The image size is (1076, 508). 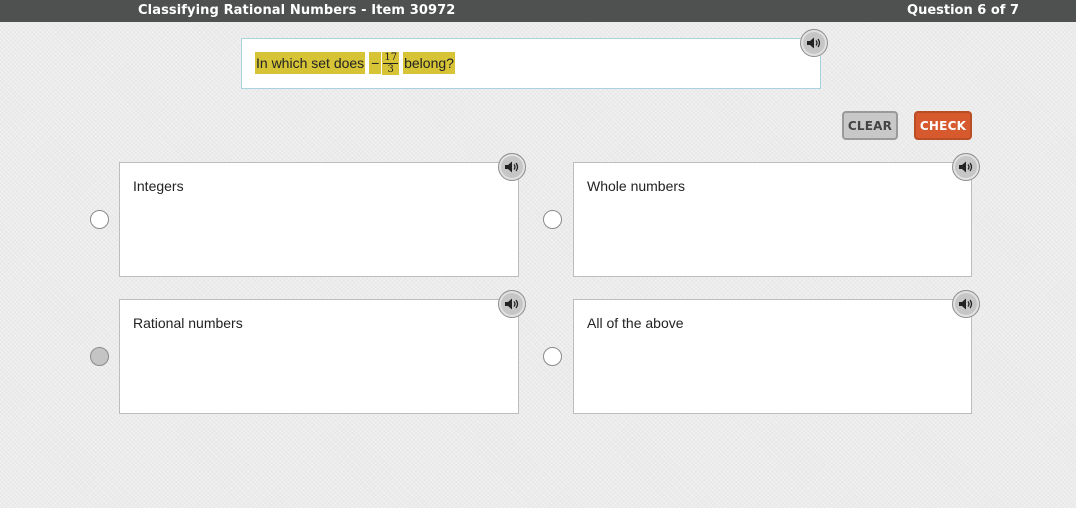 What do you see at coordinates (99, 356) in the screenshot?
I see `radio-rational-numbers` at bounding box center [99, 356].